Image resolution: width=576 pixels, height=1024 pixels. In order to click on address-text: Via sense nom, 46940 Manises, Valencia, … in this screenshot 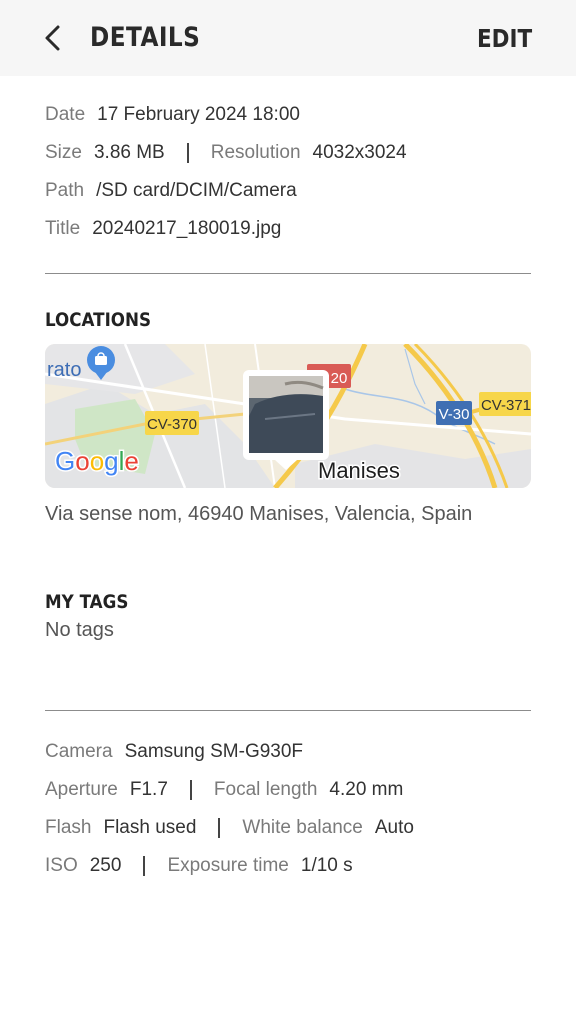, I will do `click(259, 514)`.